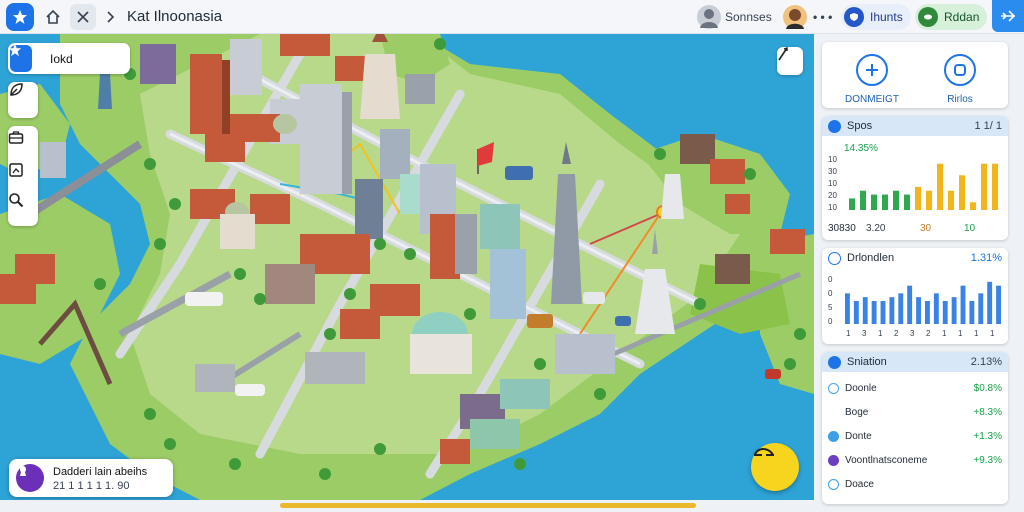 The height and width of the screenshot is (512, 1024). Describe the element at coordinates (915, 388) in the screenshot. I see `list-item: Doonle $0.8%` at that location.